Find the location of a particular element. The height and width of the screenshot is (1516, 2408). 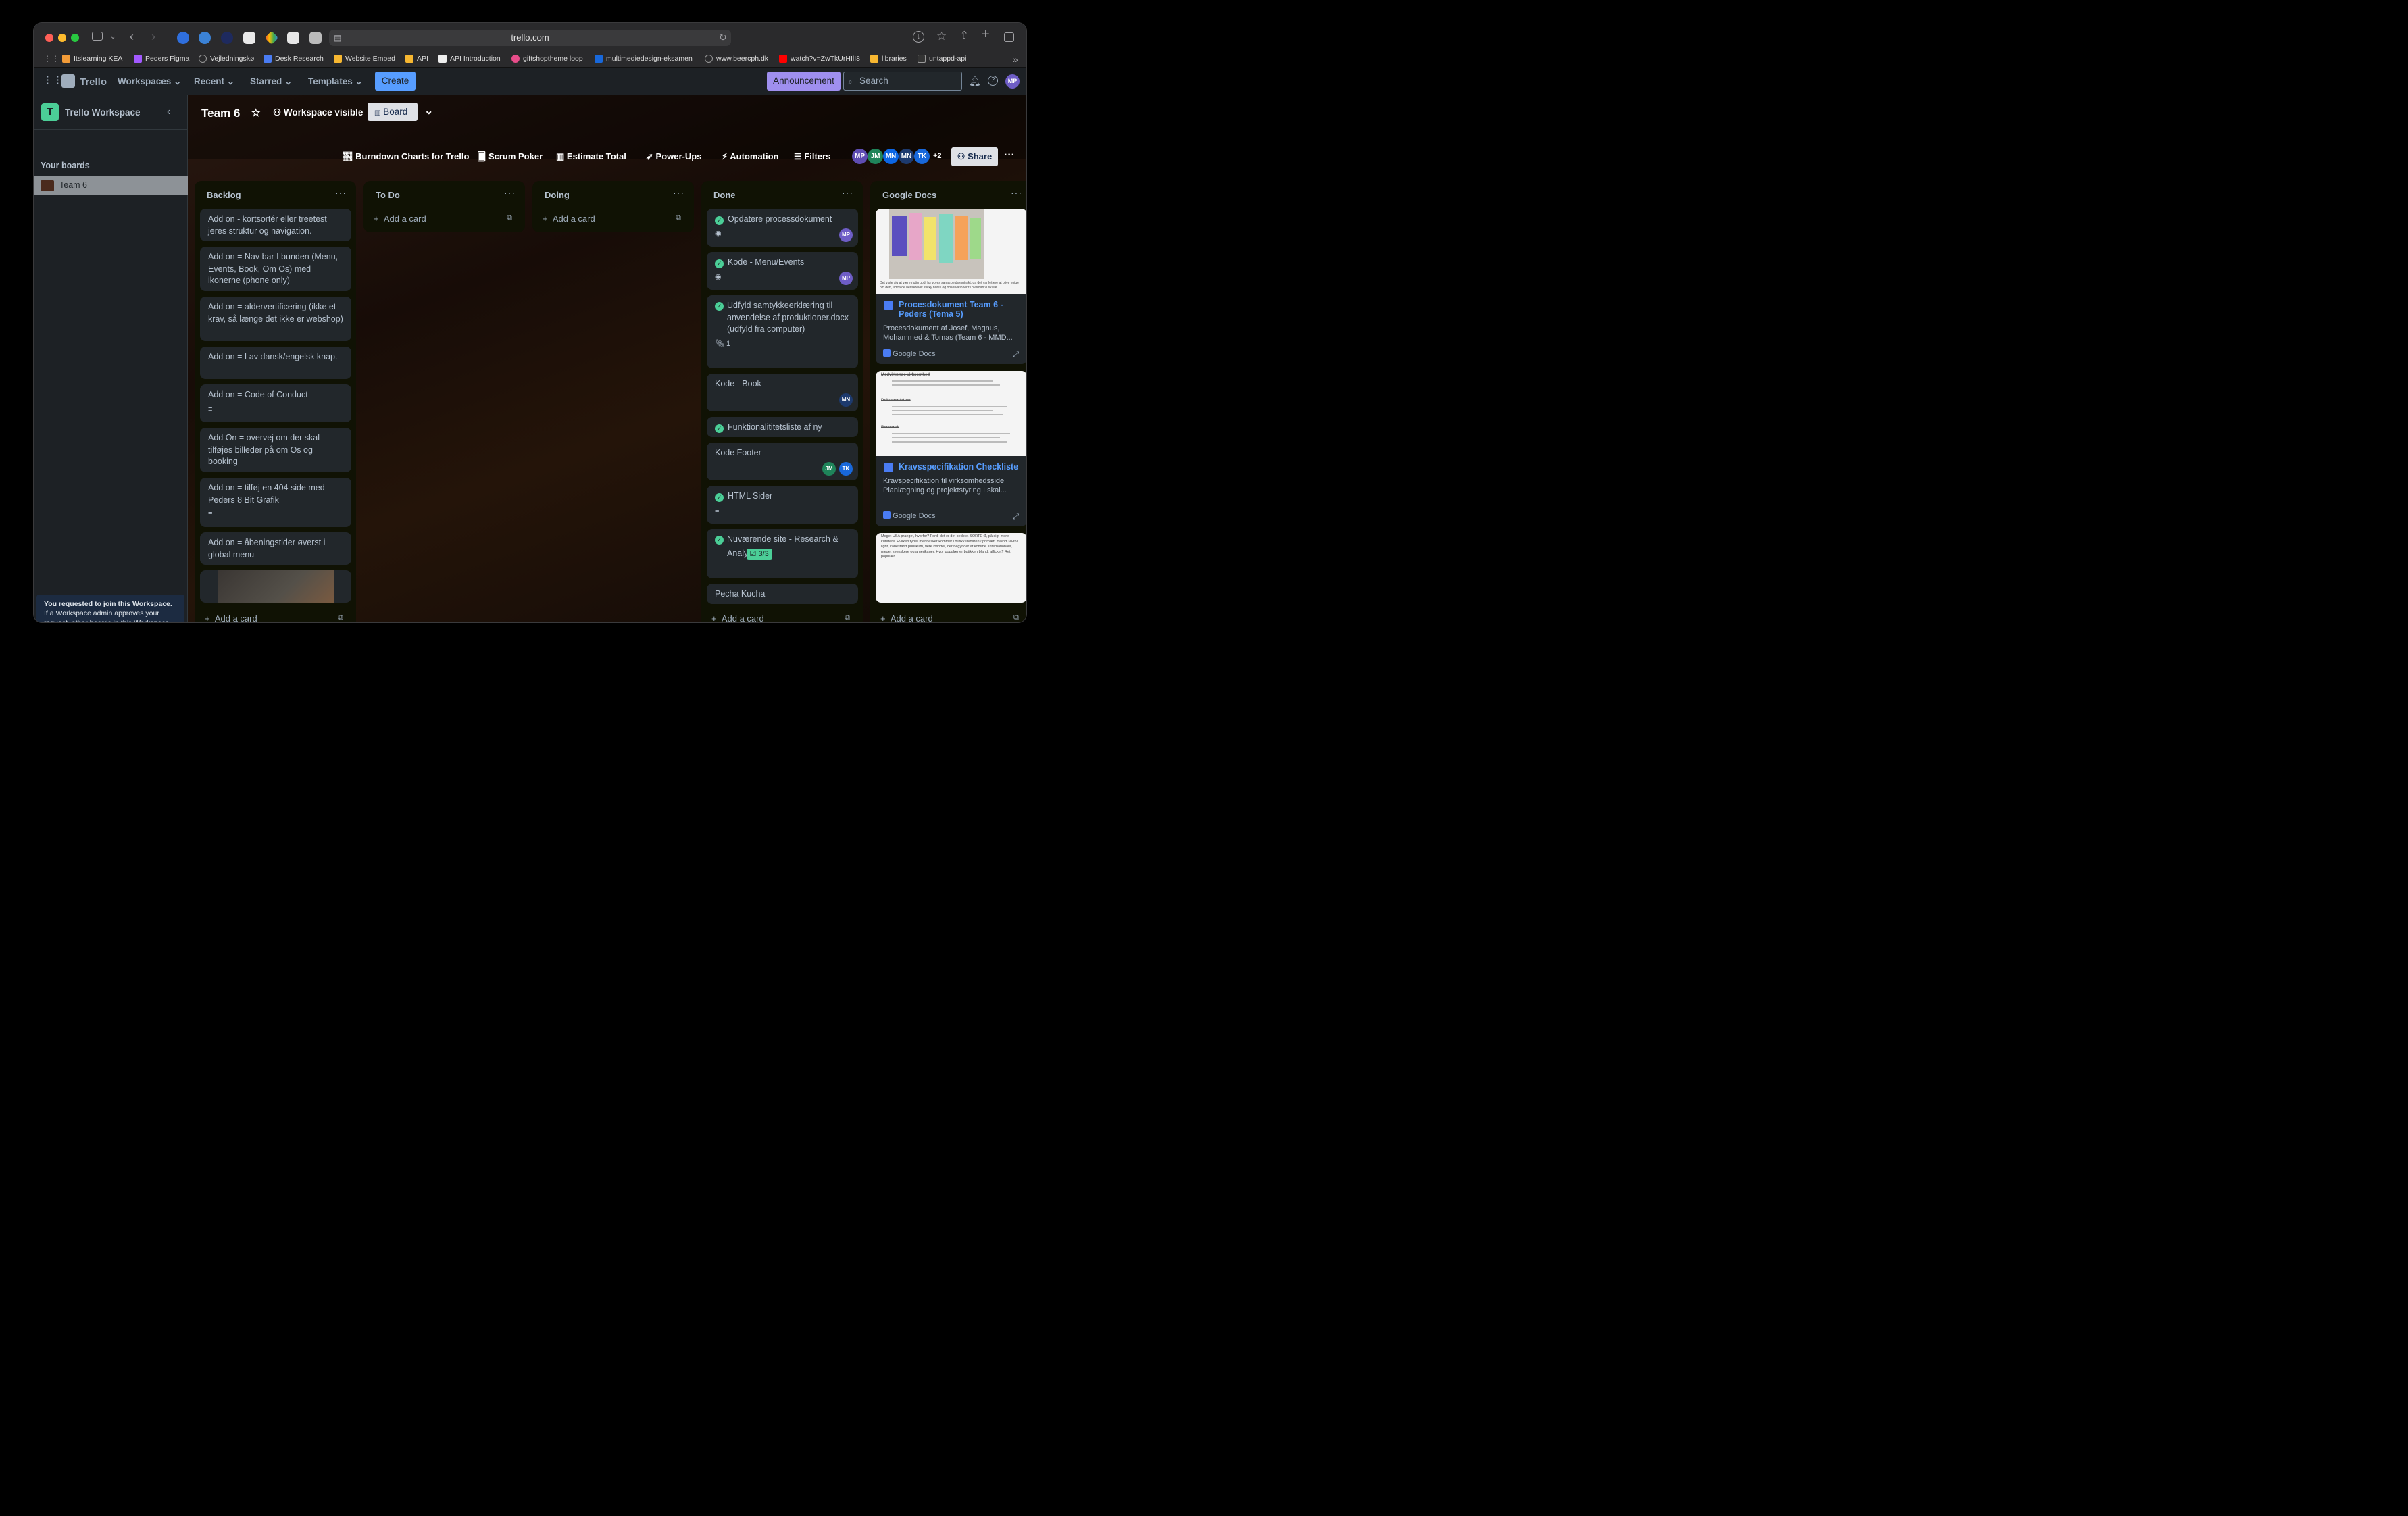

star-icon: ☆ is located at coordinates (256, 113).